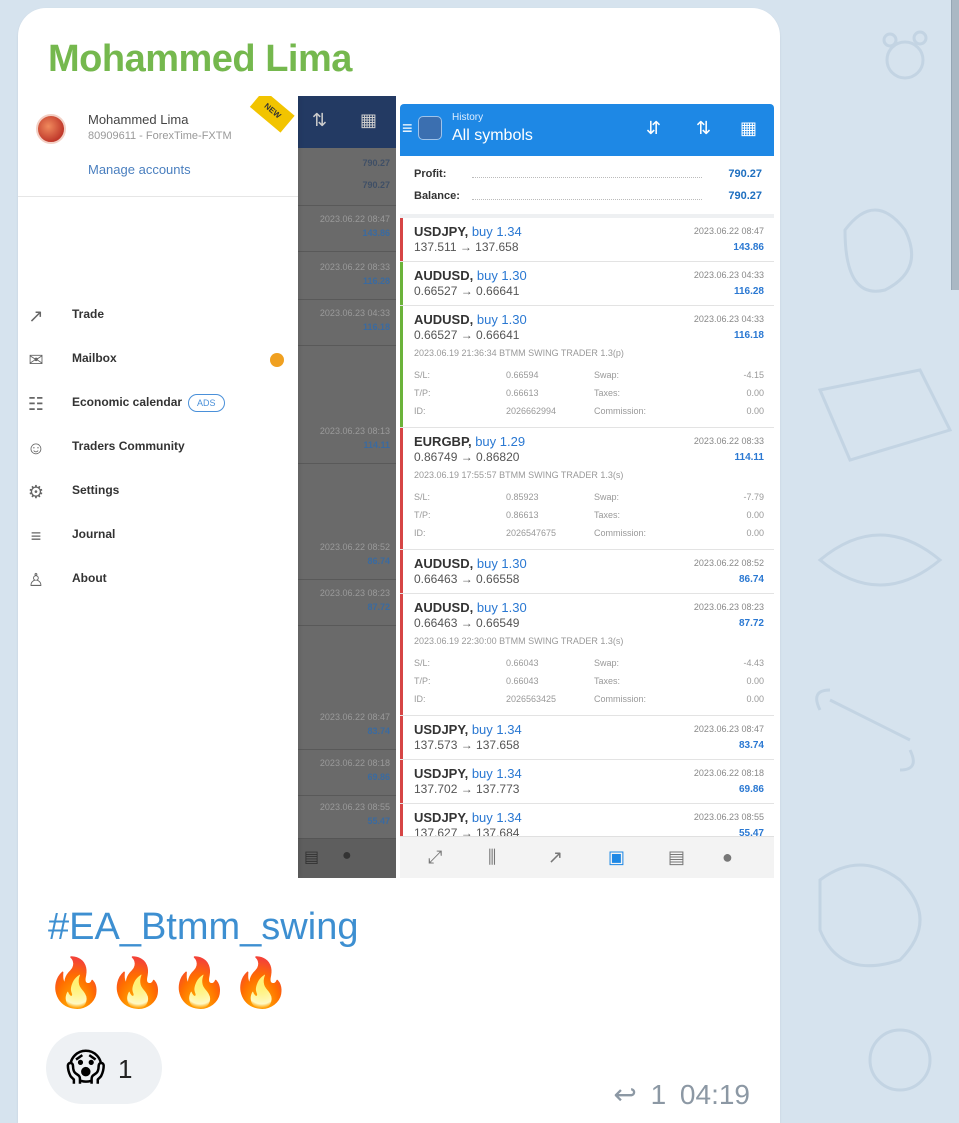  I want to click on chat-icon: ●, so click(727, 857).